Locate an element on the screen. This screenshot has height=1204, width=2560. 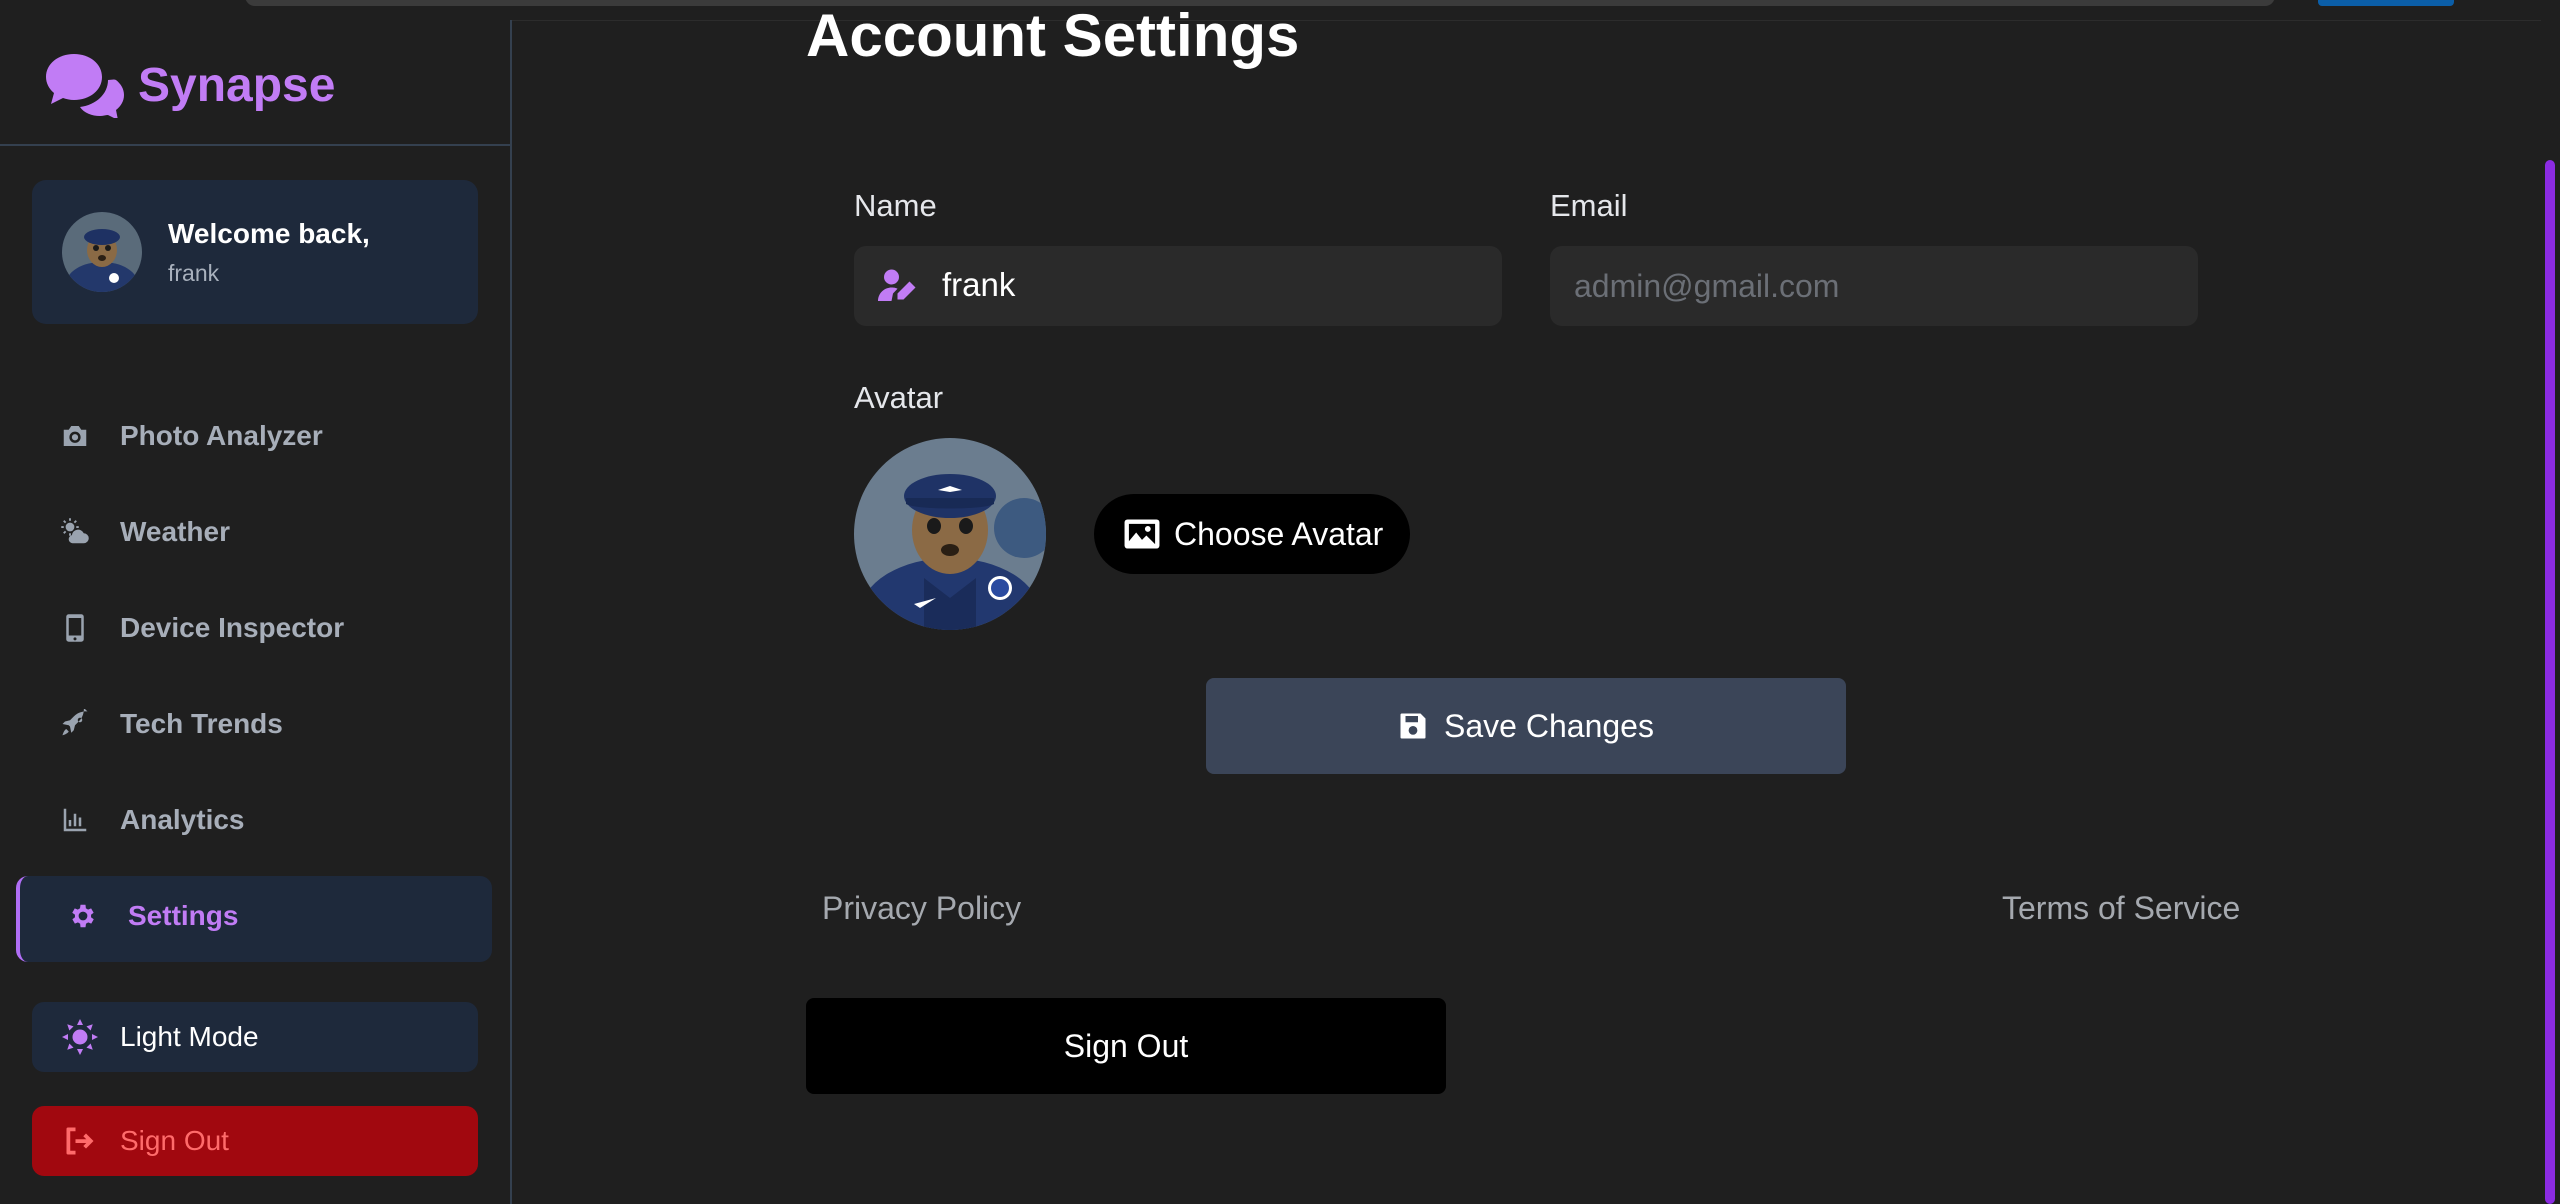
name-value: frank is located at coordinates (979, 284).